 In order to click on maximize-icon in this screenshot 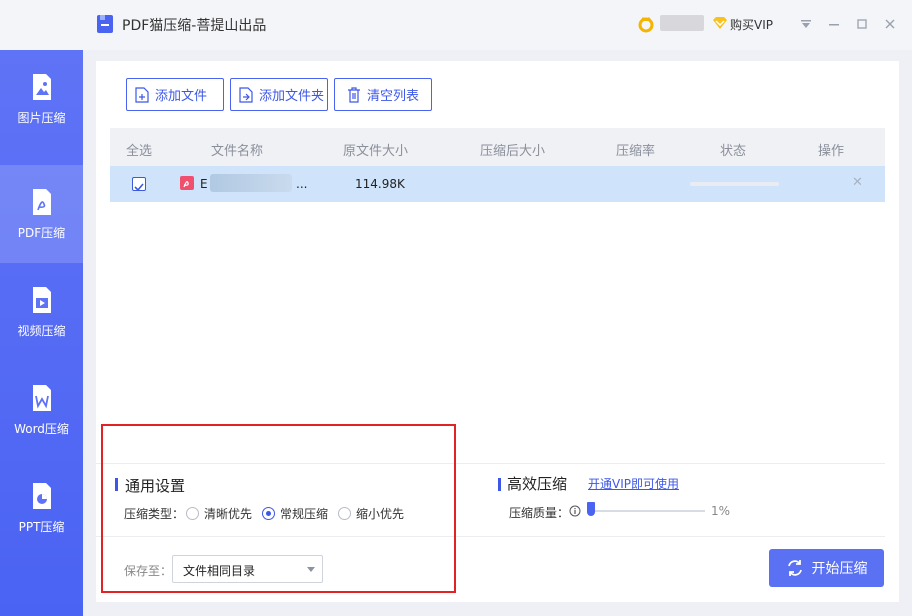, I will do `click(862, 24)`.